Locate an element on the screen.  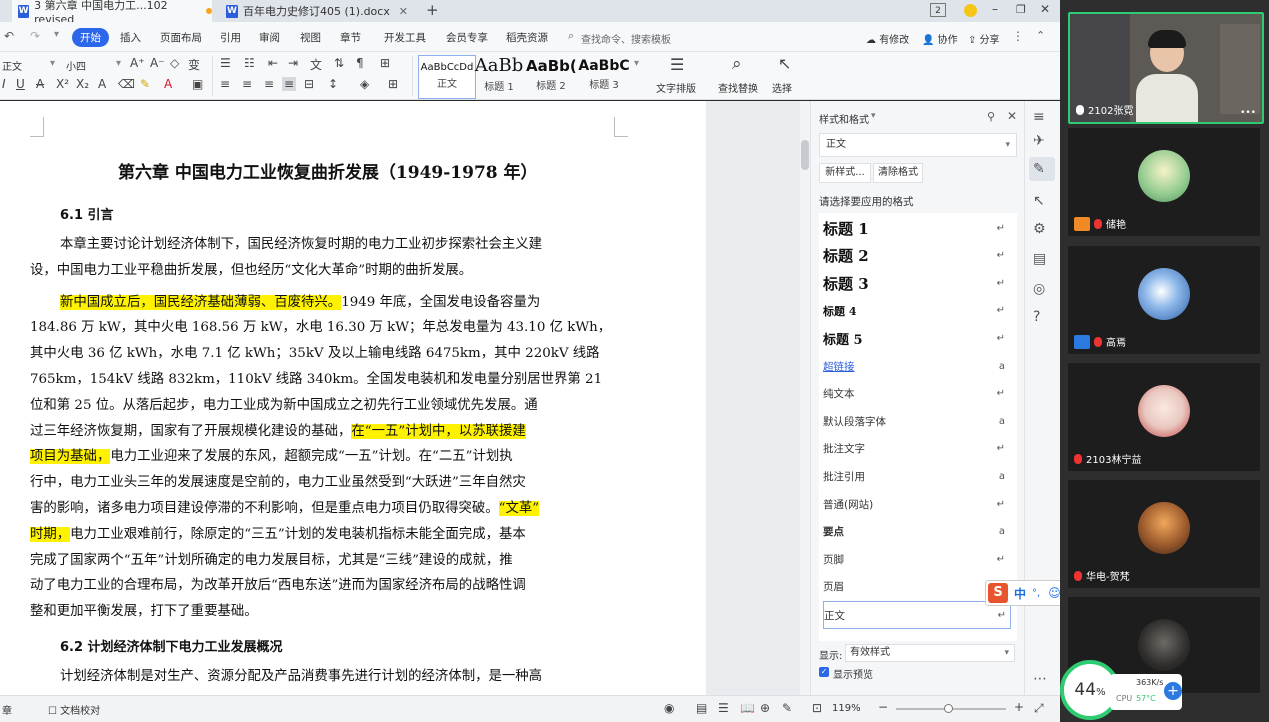
style-item: 页脚 ↵ is located at coordinates (916, 559).